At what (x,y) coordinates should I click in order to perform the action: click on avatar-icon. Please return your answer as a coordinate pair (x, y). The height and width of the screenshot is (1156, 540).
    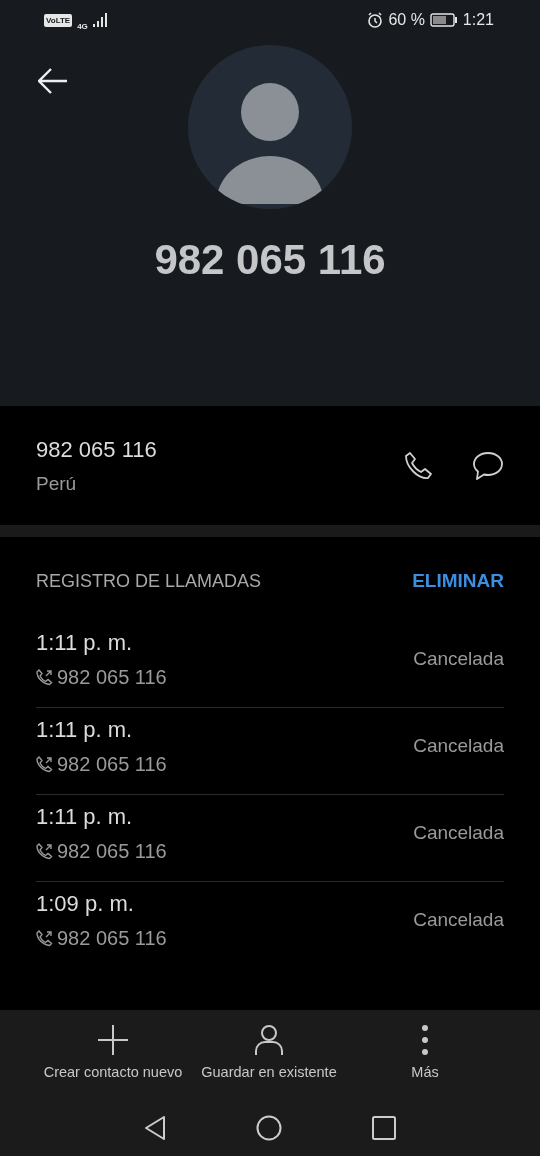
    Looking at the image, I should click on (270, 127).